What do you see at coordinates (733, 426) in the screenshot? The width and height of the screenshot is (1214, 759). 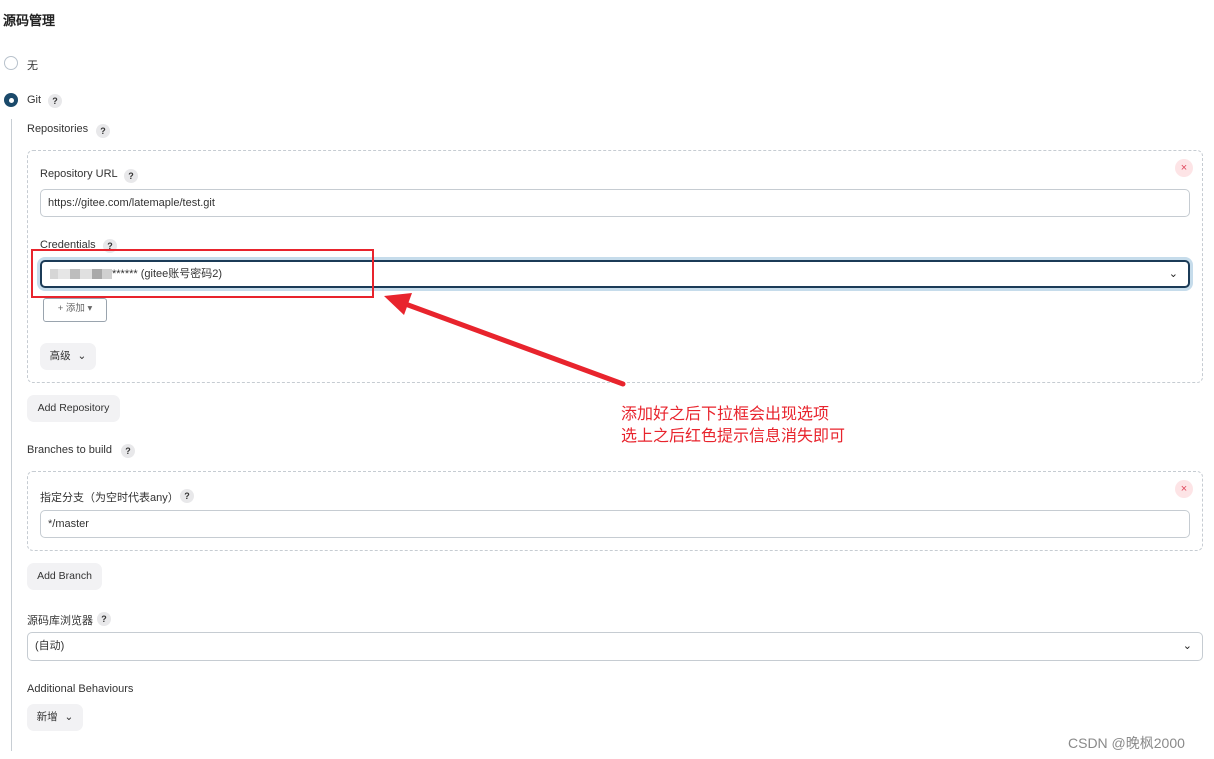 I see `annotation-text: 添加好之后下拉框会出现选项 选上之后红色提示信息消失即可` at bounding box center [733, 426].